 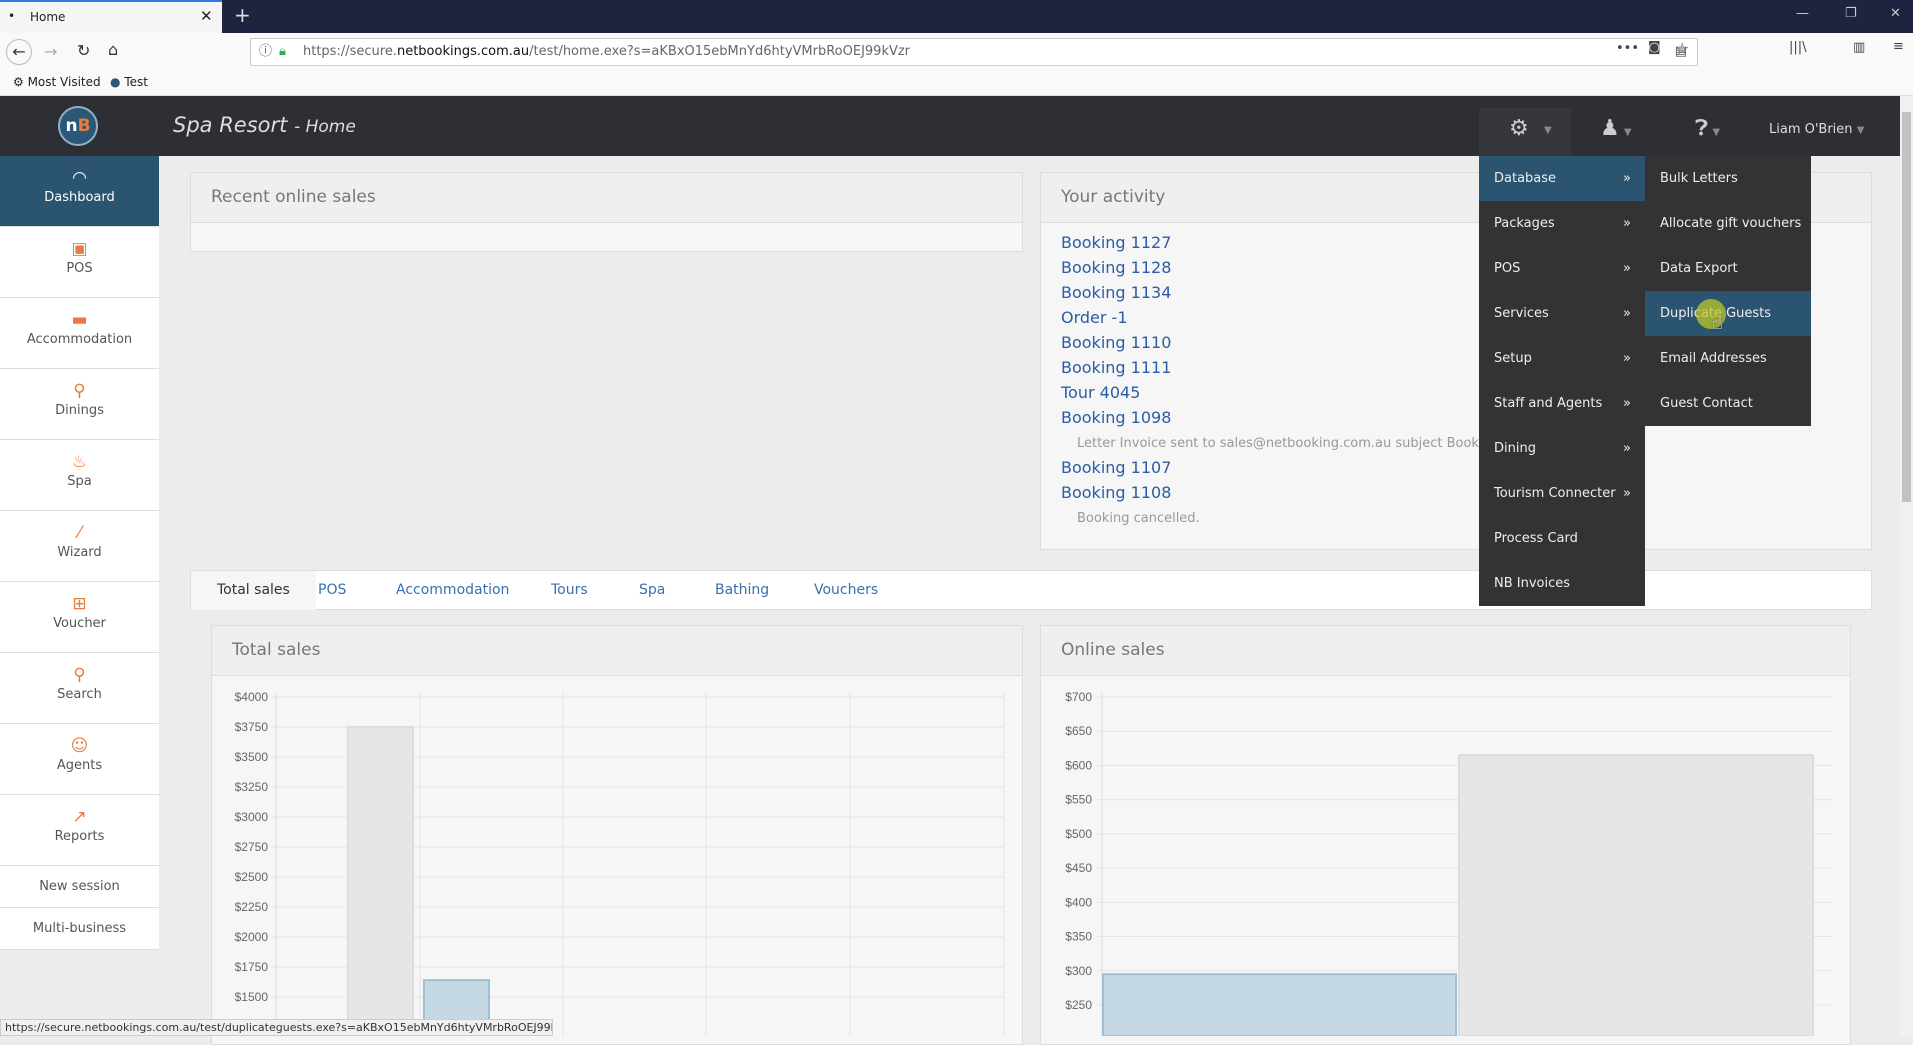 What do you see at coordinates (1078, 834) in the screenshot?
I see `y-tick-label: $500` at bounding box center [1078, 834].